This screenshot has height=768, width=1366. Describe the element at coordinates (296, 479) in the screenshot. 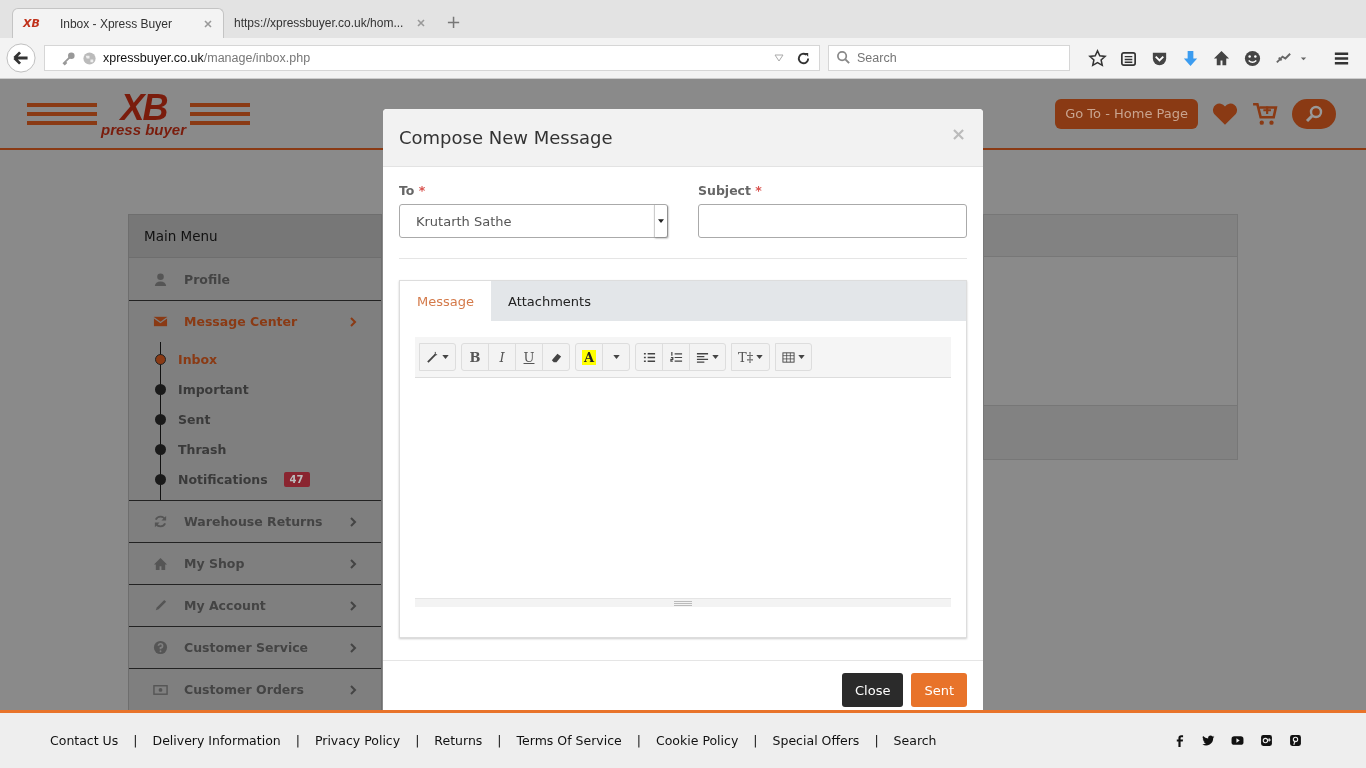

I see `count-badge: 47` at that location.